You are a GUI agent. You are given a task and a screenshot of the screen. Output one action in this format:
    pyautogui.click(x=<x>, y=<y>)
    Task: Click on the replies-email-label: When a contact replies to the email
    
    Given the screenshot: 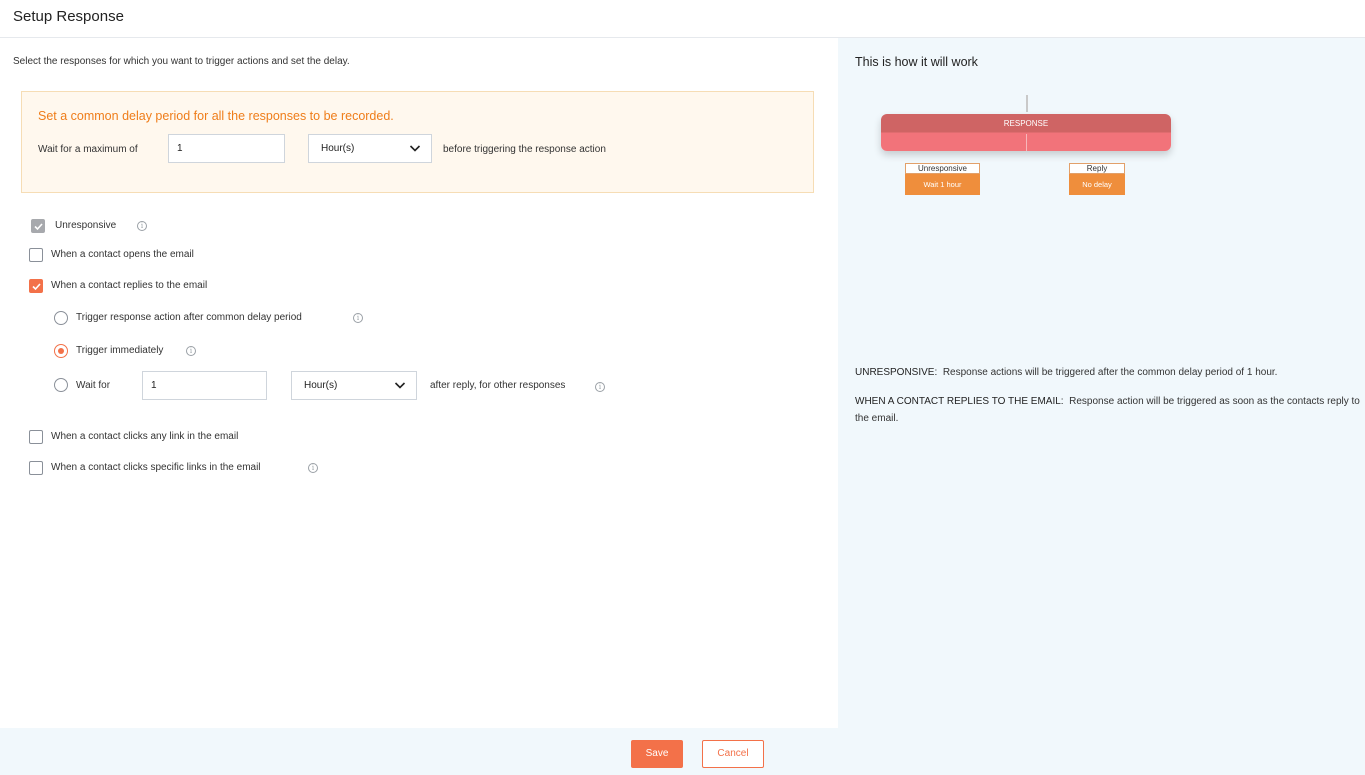 What is the action you would take?
    pyautogui.click(x=129, y=285)
    